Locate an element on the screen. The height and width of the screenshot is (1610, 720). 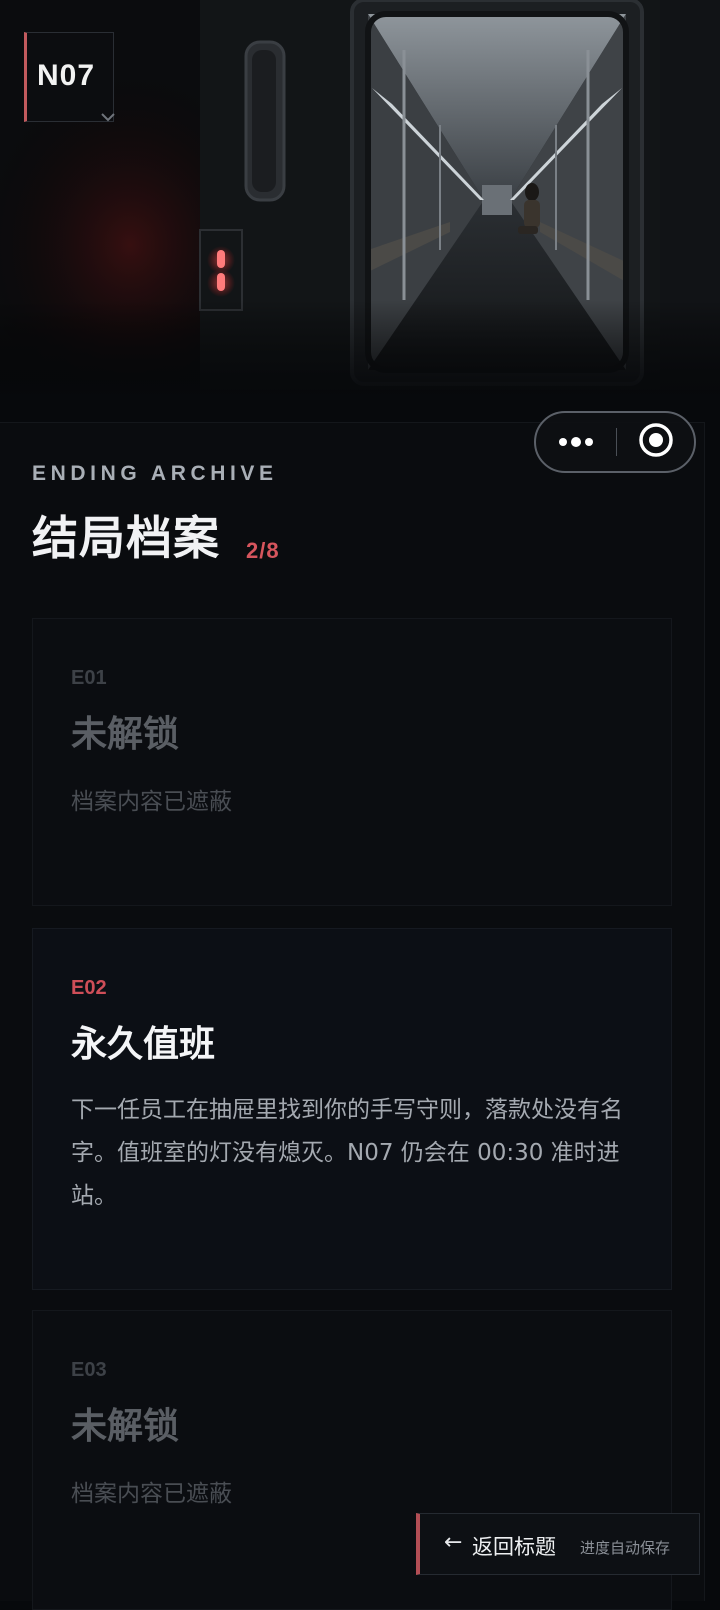
return-title-button: ← 返回标题 进度自动保存 is located at coordinates (558, 1544).